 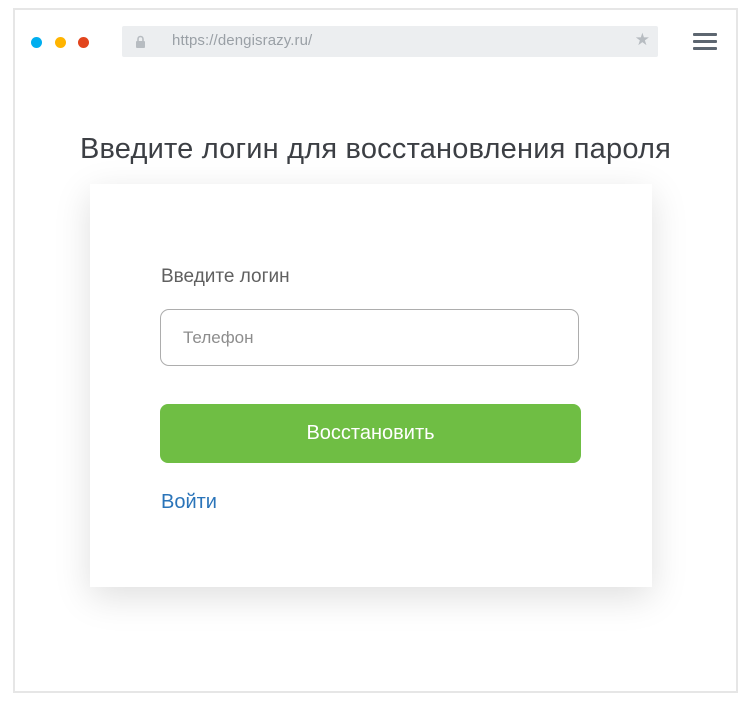 I want to click on hamburger-menu-icon, so click(x=705, y=41).